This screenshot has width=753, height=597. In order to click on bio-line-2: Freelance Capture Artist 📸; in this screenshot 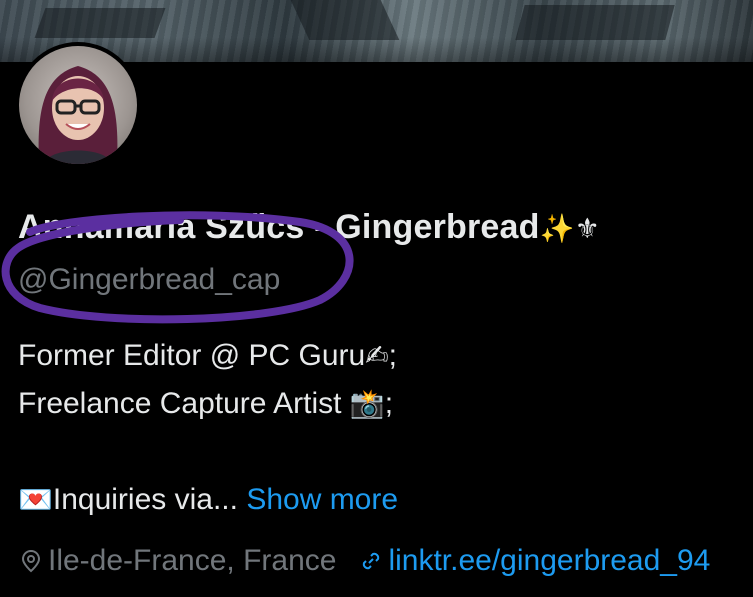, I will do `click(208, 404)`.